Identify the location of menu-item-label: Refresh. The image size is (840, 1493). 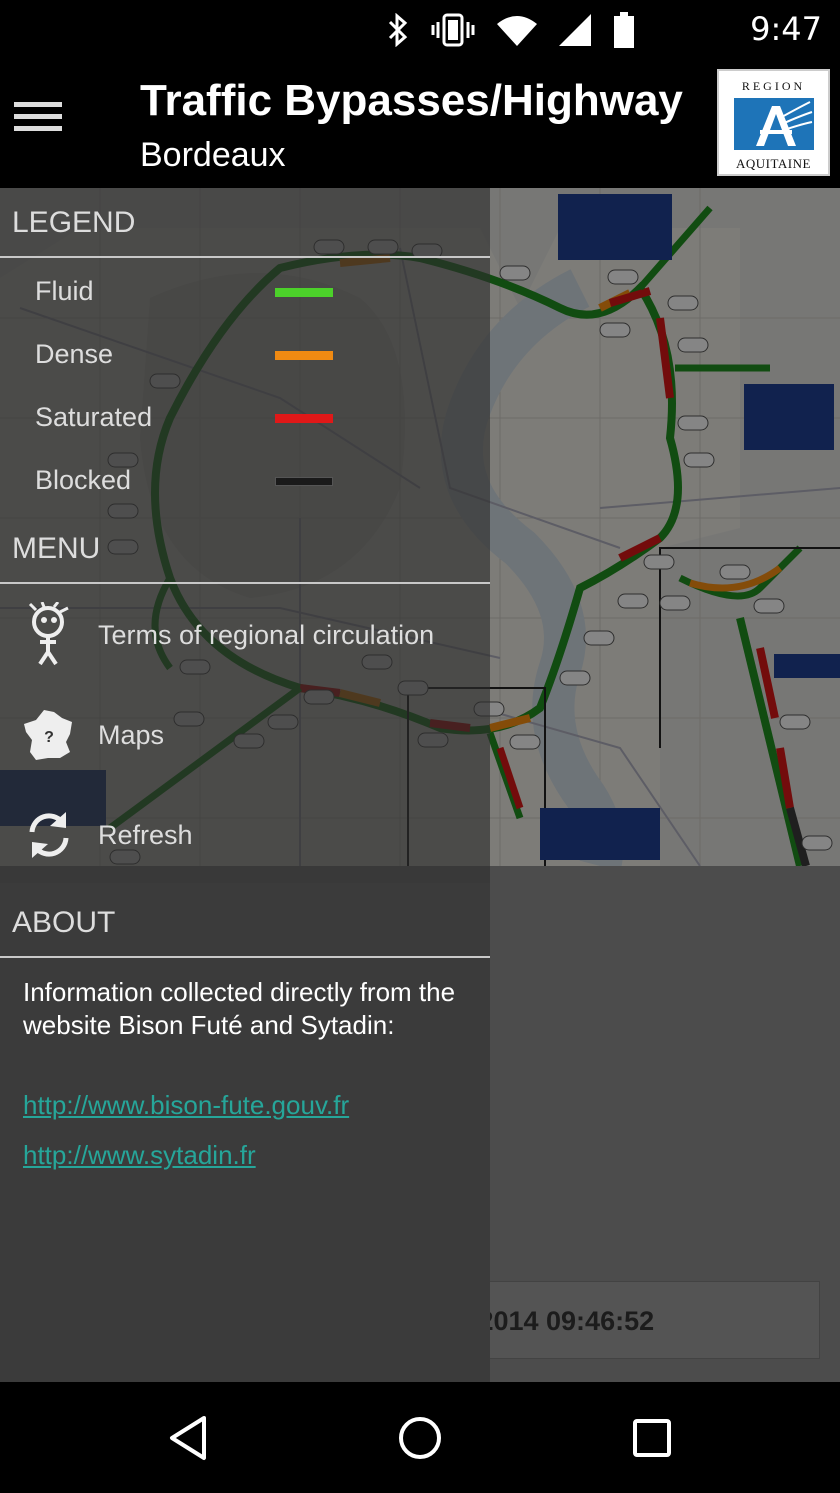
(145, 835).